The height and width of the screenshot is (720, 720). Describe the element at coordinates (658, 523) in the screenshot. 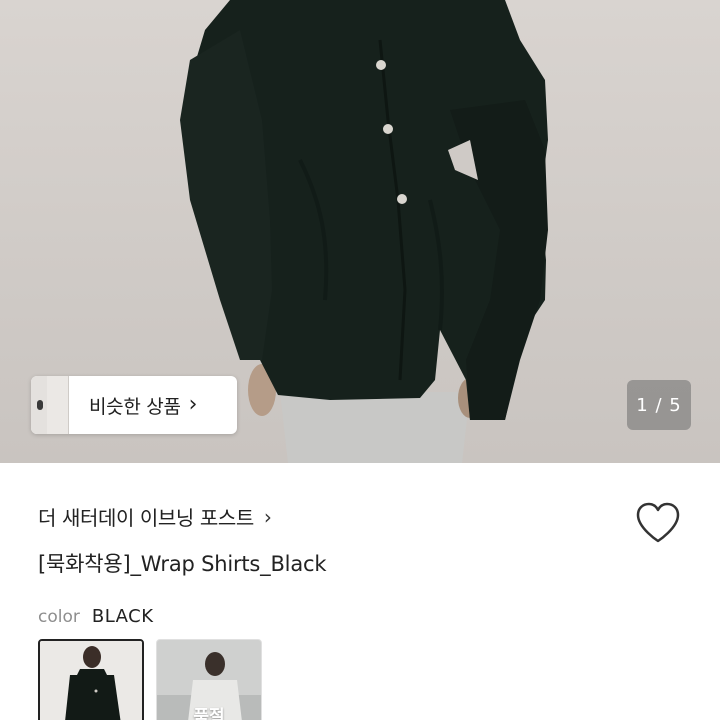

I see `heart-outline-icon` at that location.